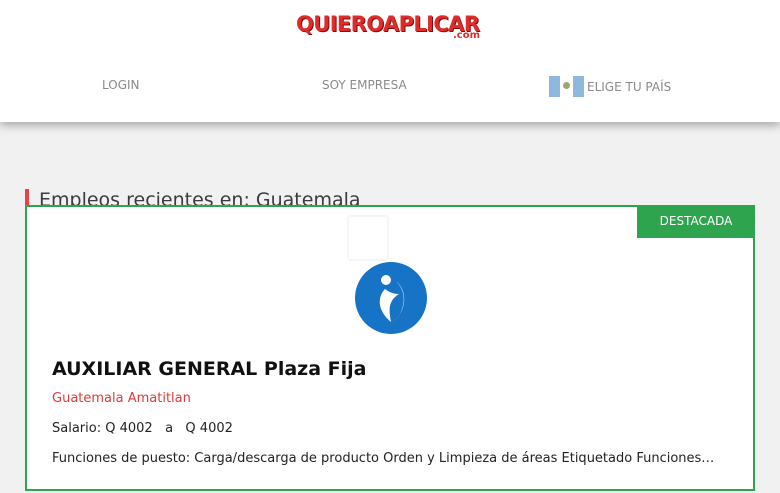  I want to click on logo-wordmark: QUIEROAPLICAR, so click(388, 24).